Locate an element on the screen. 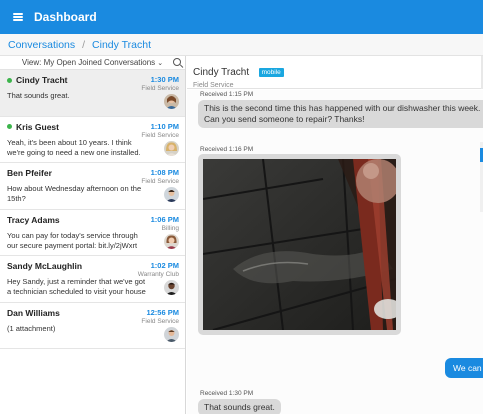 Image resolution: width=483 pixels, height=414 pixels. message-preview: (1 attachment) is located at coordinates (31, 328).